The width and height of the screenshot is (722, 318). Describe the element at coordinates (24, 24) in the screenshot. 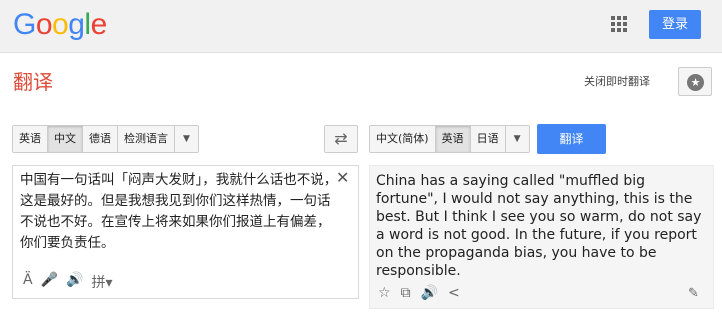

I see `logo-letter: G` at that location.